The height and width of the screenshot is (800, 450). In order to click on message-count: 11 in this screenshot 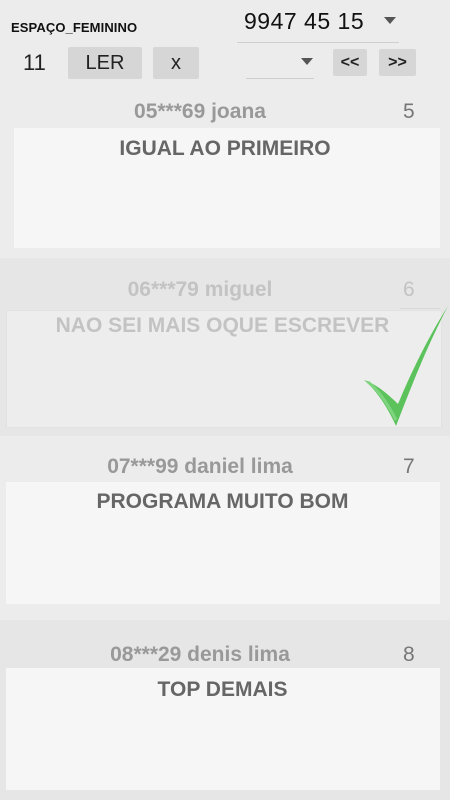, I will do `click(34, 62)`.